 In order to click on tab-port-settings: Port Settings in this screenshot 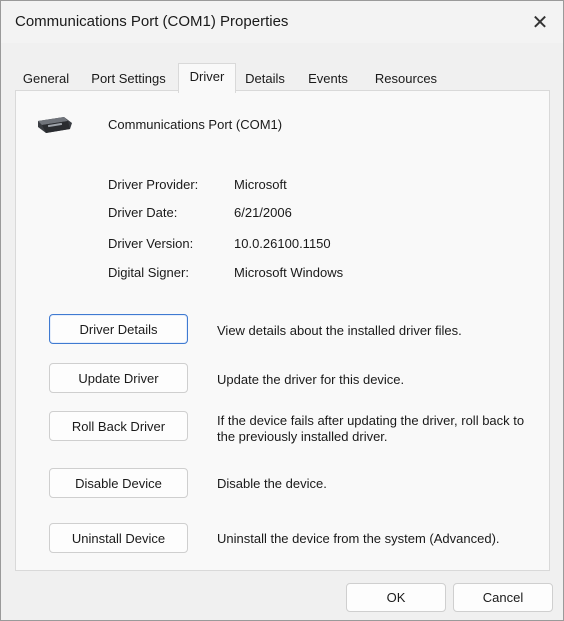, I will do `click(128, 79)`.